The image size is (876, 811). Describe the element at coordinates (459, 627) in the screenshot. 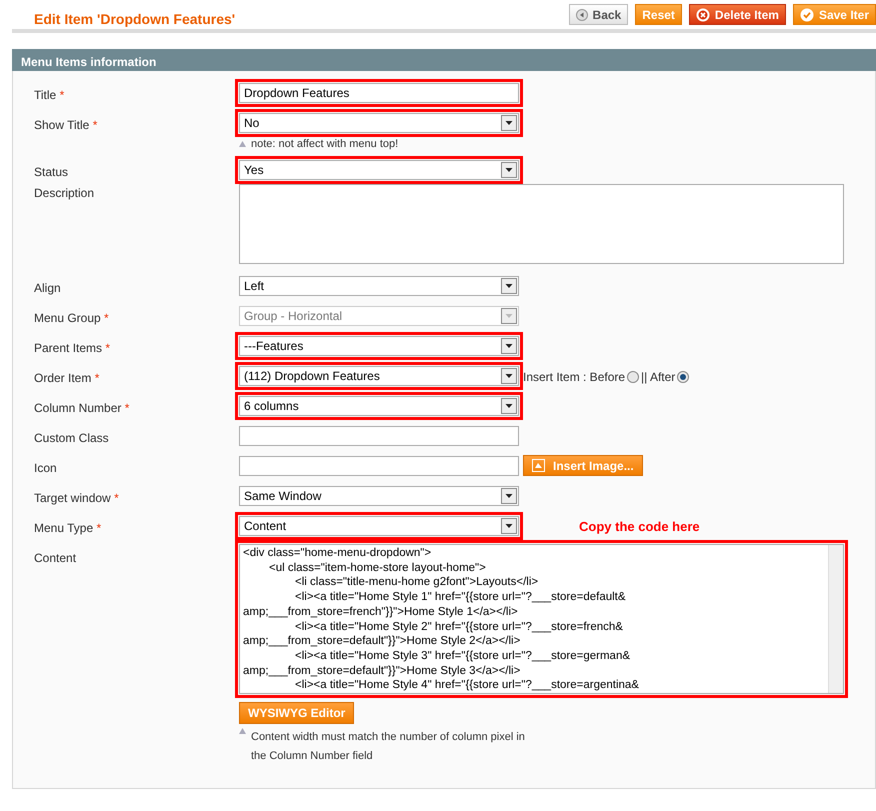

I see `code-line: <li><a title="Home Style 2" href="{{store url="?___store=french&` at that location.